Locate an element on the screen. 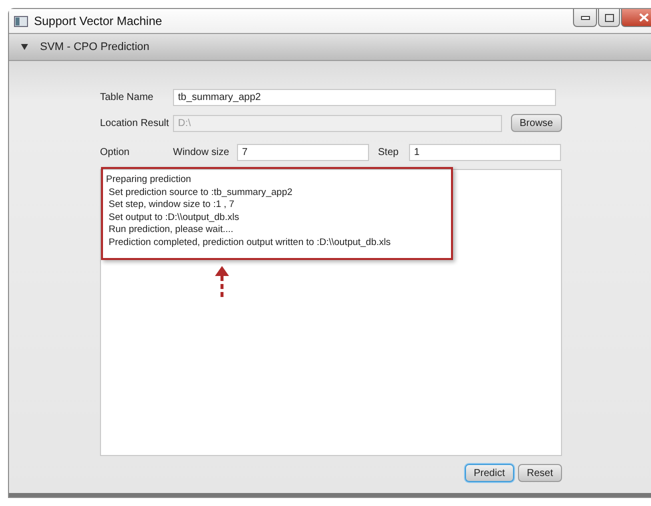  field-label: Step is located at coordinates (389, 152).